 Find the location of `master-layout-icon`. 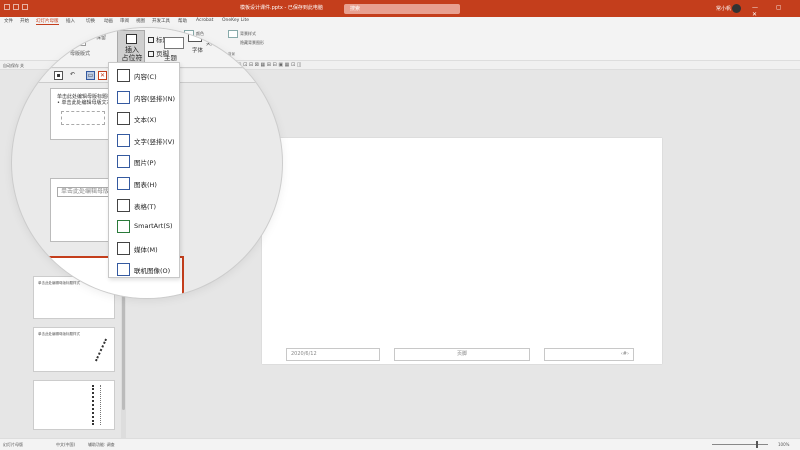

master-layout-icon is located at coordinates (79, 40).